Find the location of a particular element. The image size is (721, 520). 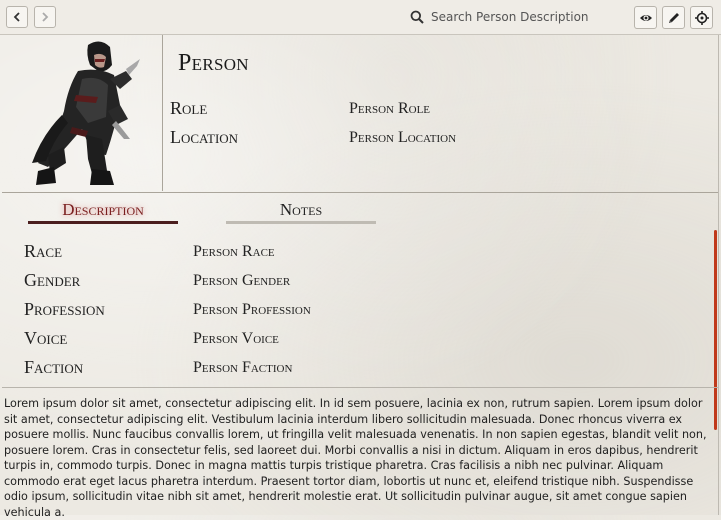

attr-label-gender: Gender is located at coordinates (52, 280).